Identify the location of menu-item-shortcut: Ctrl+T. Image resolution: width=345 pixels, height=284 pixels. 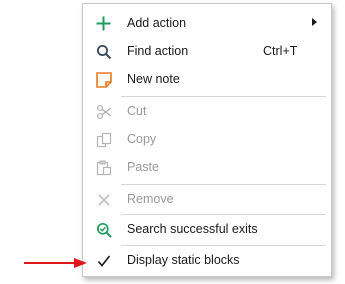
(280, 51).